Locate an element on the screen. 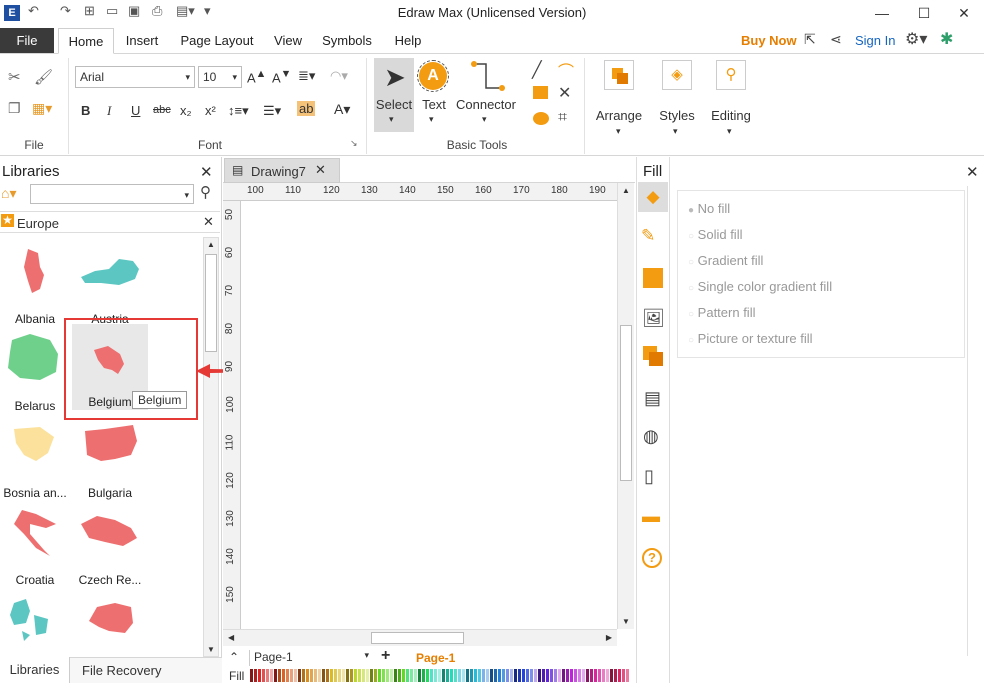 The height and width of the screenshot is (683, 984). font-color-icon: A▾ is located at coordinates (342, 109).